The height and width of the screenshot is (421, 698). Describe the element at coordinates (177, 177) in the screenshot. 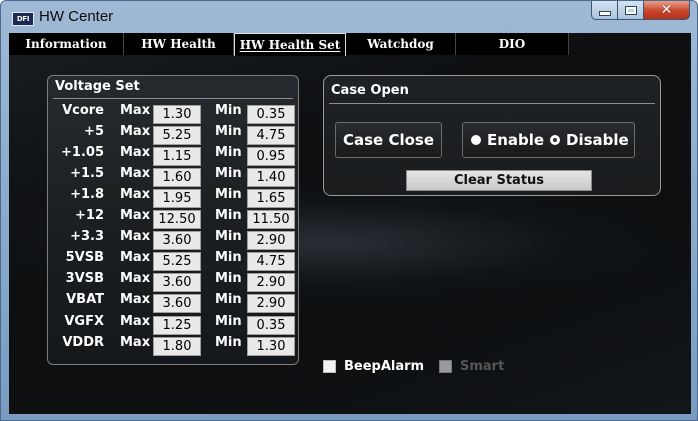

I see `max-input: 1.60` at that location.